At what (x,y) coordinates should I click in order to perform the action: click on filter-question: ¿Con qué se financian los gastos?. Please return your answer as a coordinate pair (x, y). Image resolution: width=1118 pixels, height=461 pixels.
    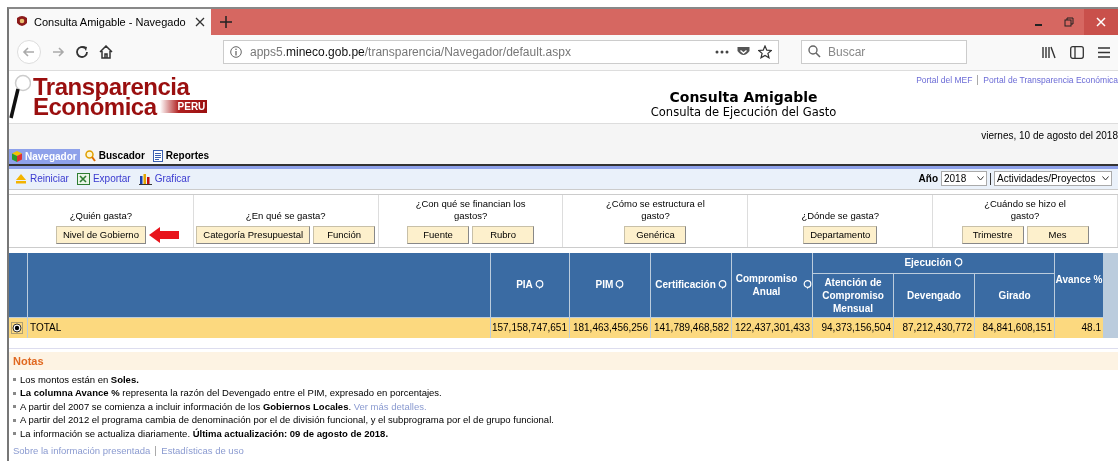
    Looking at the image, I should click on (470, 209).